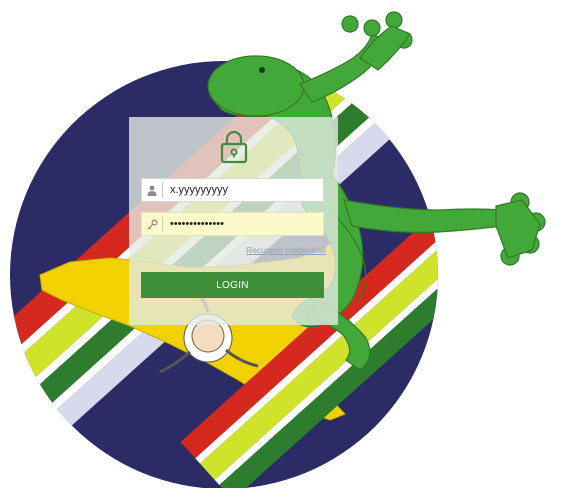  What do you see at coordinates (245, 224) in the screenshot?
I see `password-input` at bounding box center [245, 224].